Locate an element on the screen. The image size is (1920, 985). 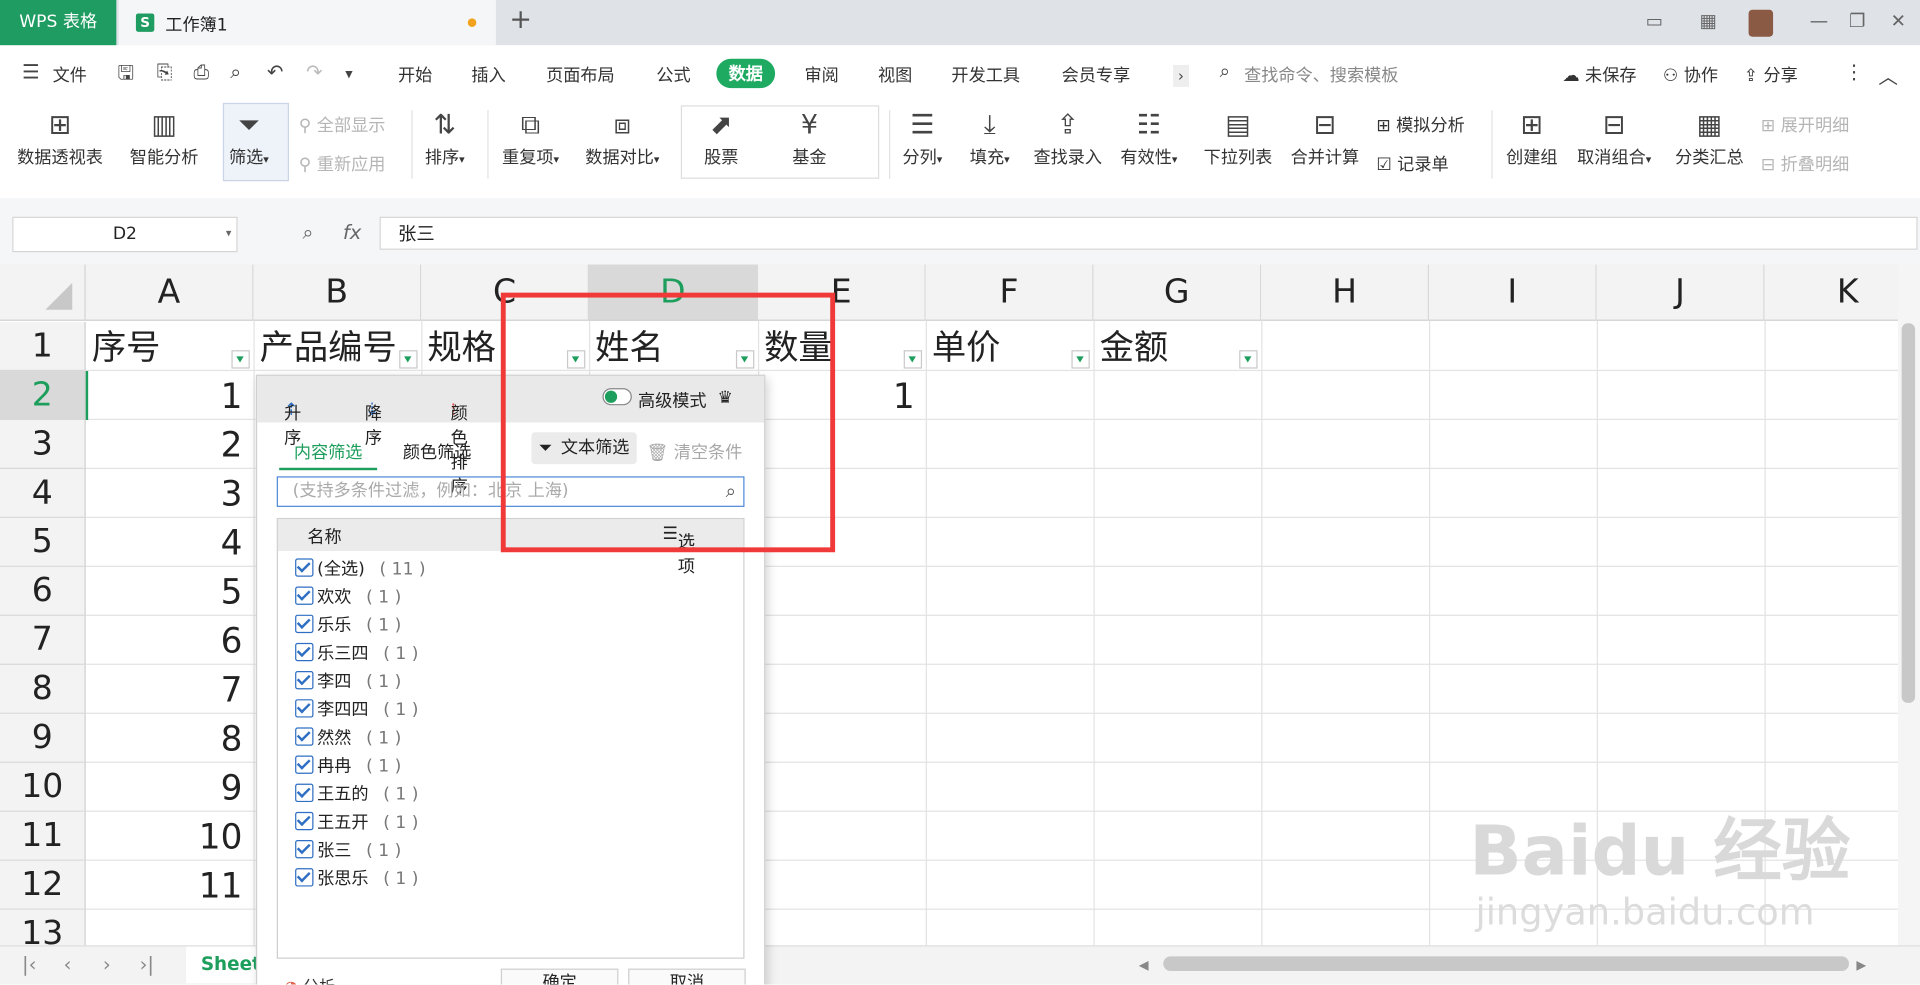
close-icon: ✕ is located at coordinates (1898, 21).